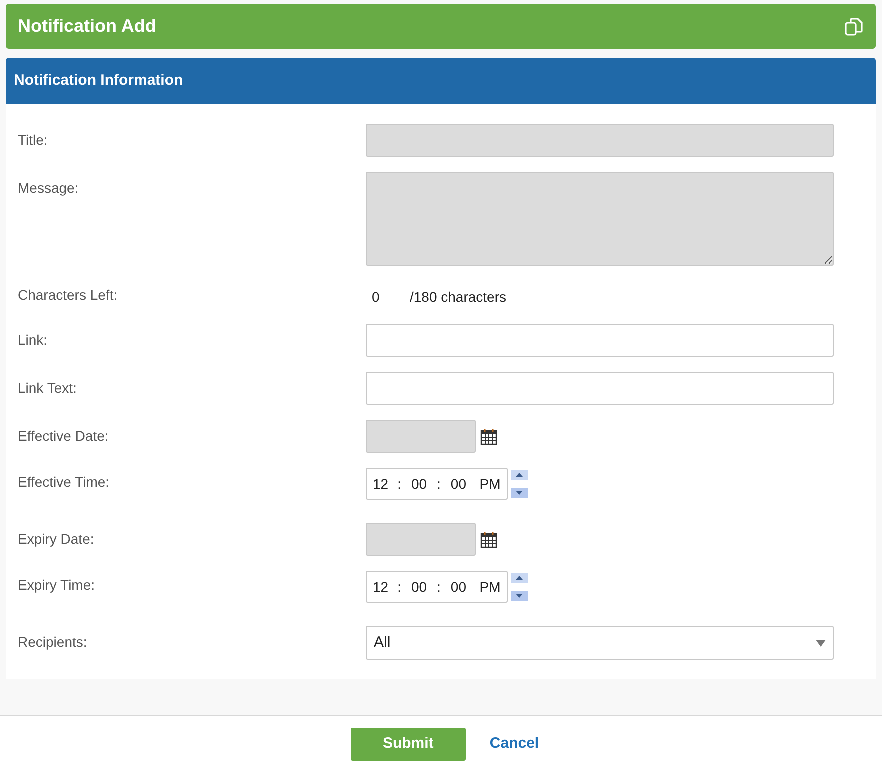  I want to click on field-label: Expiry Date:, so click(56, 539).